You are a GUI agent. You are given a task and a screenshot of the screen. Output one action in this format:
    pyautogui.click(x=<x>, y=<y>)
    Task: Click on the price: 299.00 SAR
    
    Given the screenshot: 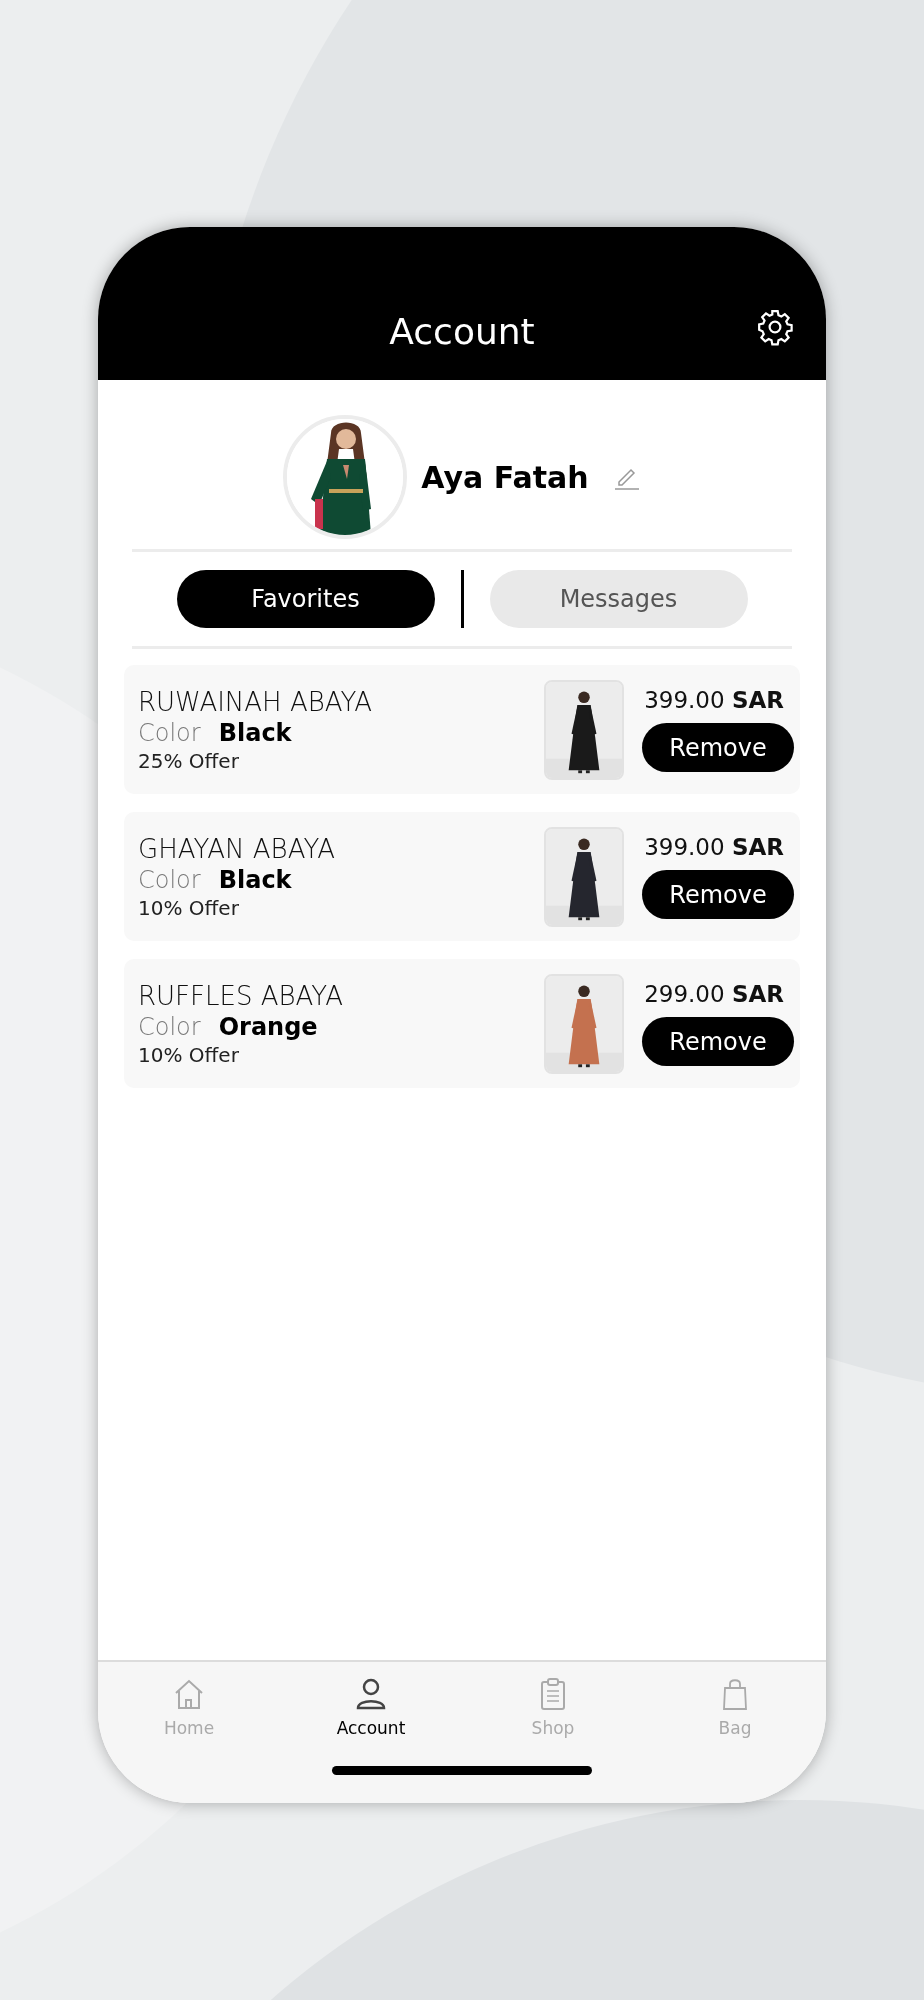 What is the action you would take?
    pyautogui.click(x=714, y=994)
    